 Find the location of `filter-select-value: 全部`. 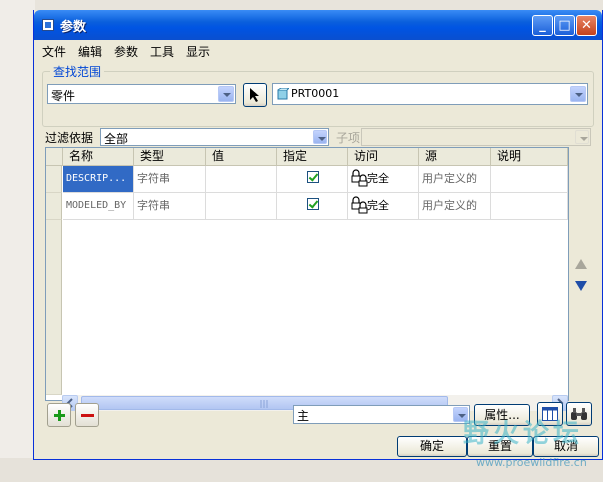

filter-select-value: 全部 is located at coordinates (116, 139).